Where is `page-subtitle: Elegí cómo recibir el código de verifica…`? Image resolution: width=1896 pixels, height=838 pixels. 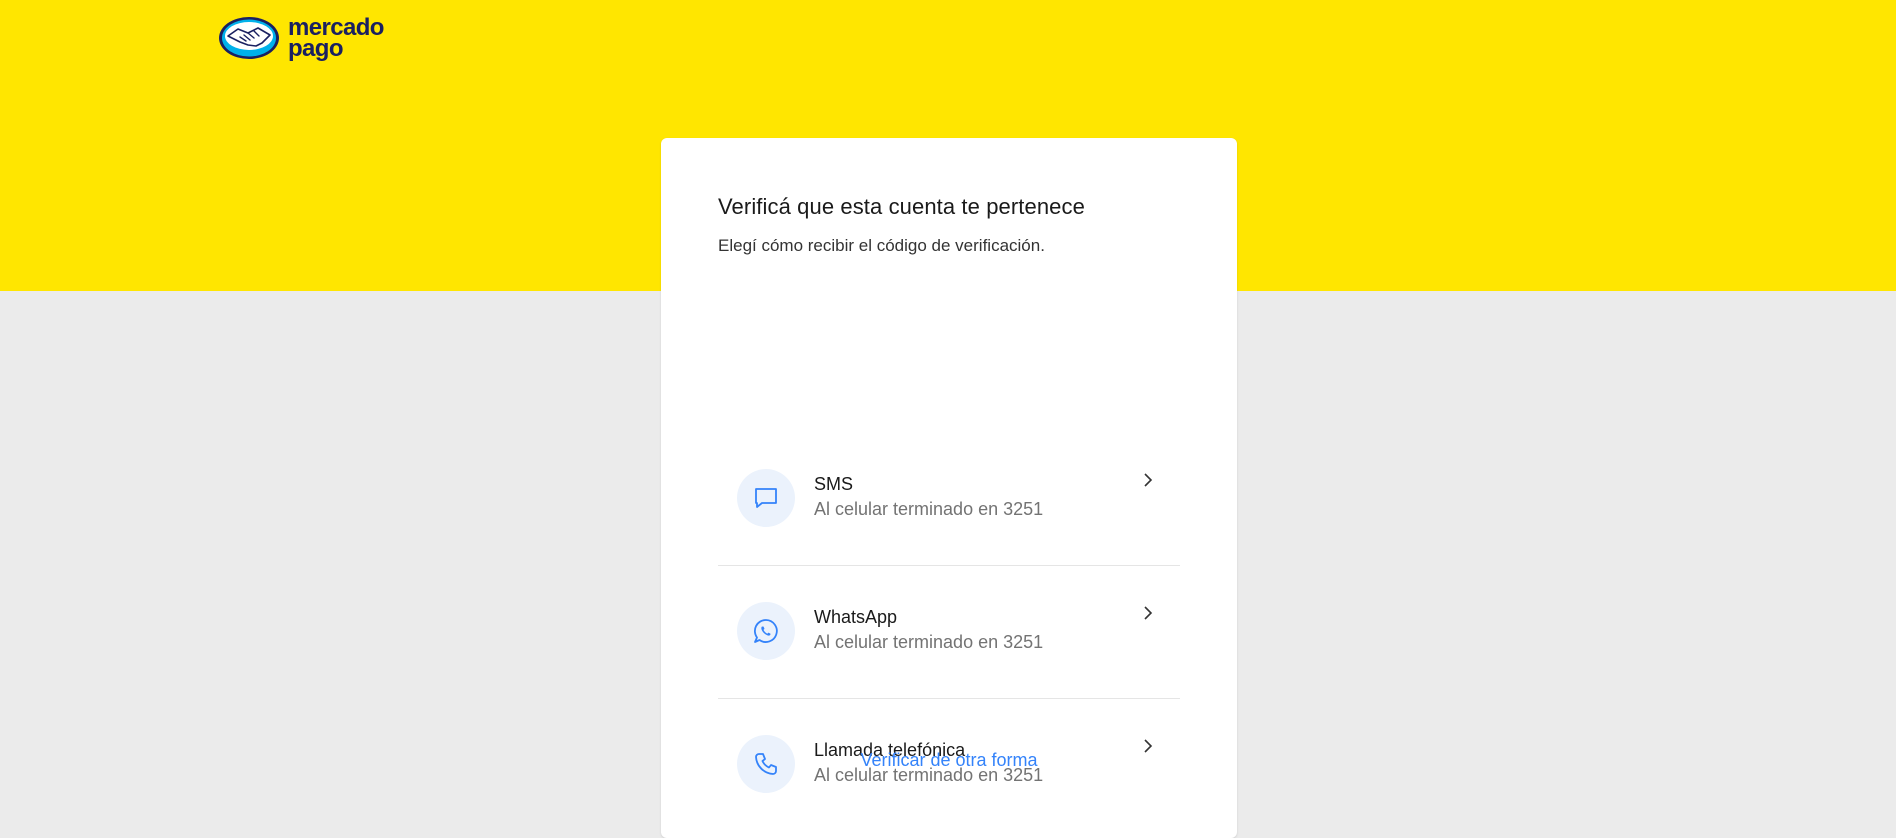 page-subtitle: Elegí cómo recibir el código de verifica… is located at coordinates (881, 245).